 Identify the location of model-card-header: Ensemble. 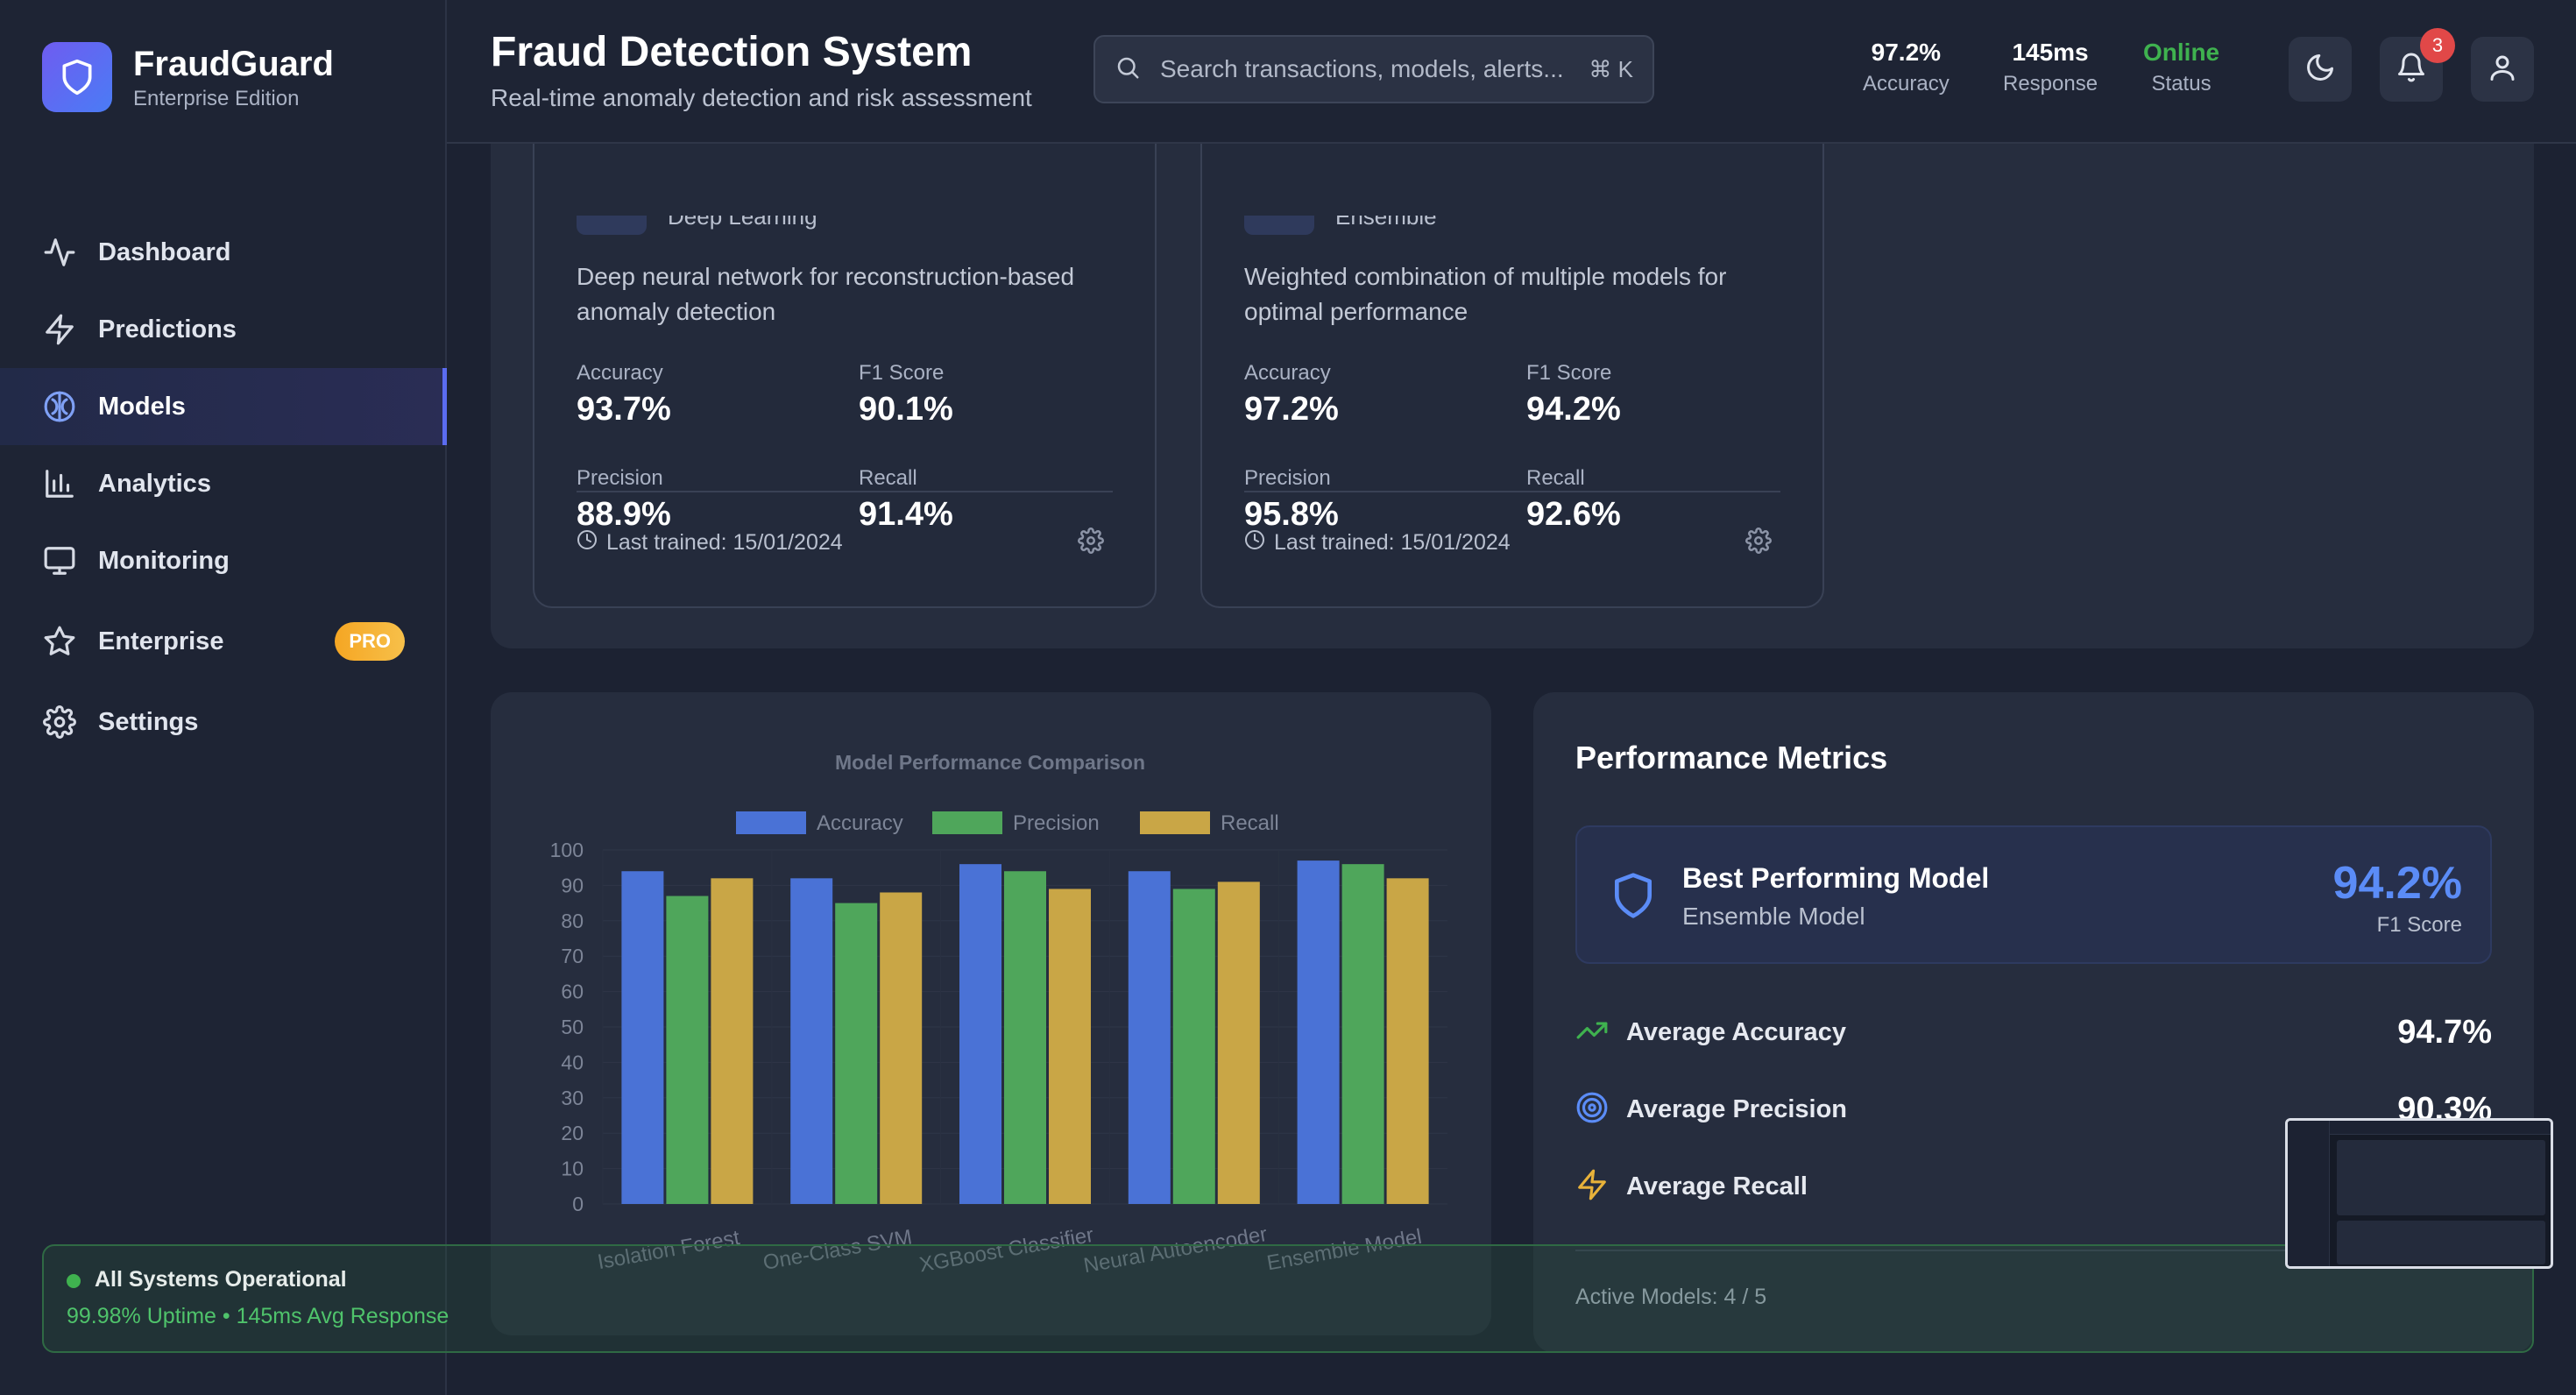
(1511, 229).